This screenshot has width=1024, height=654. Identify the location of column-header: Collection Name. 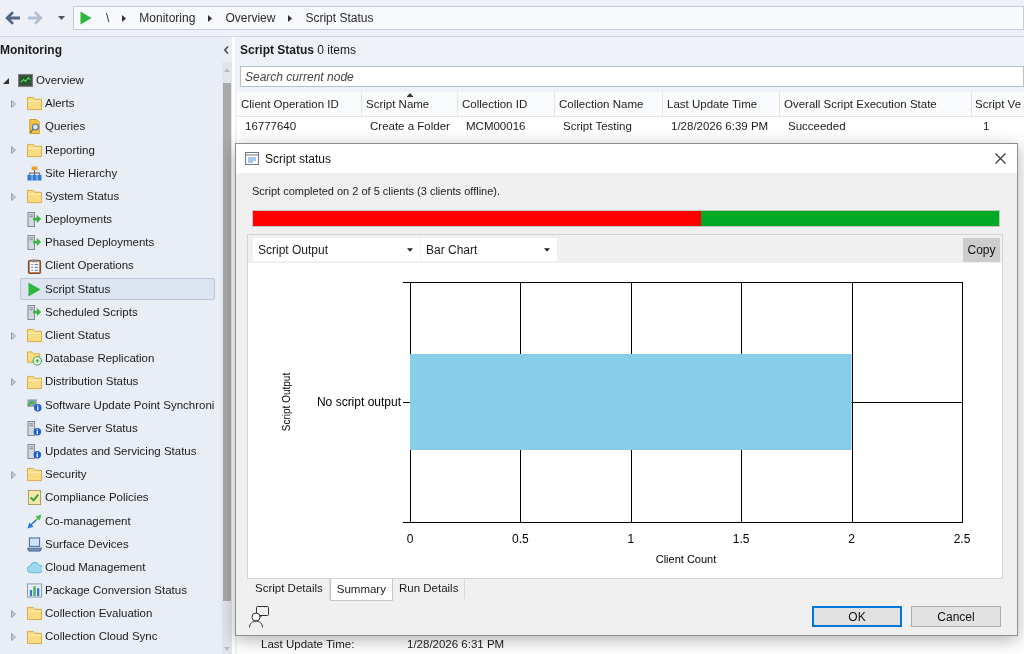
(609, 104).